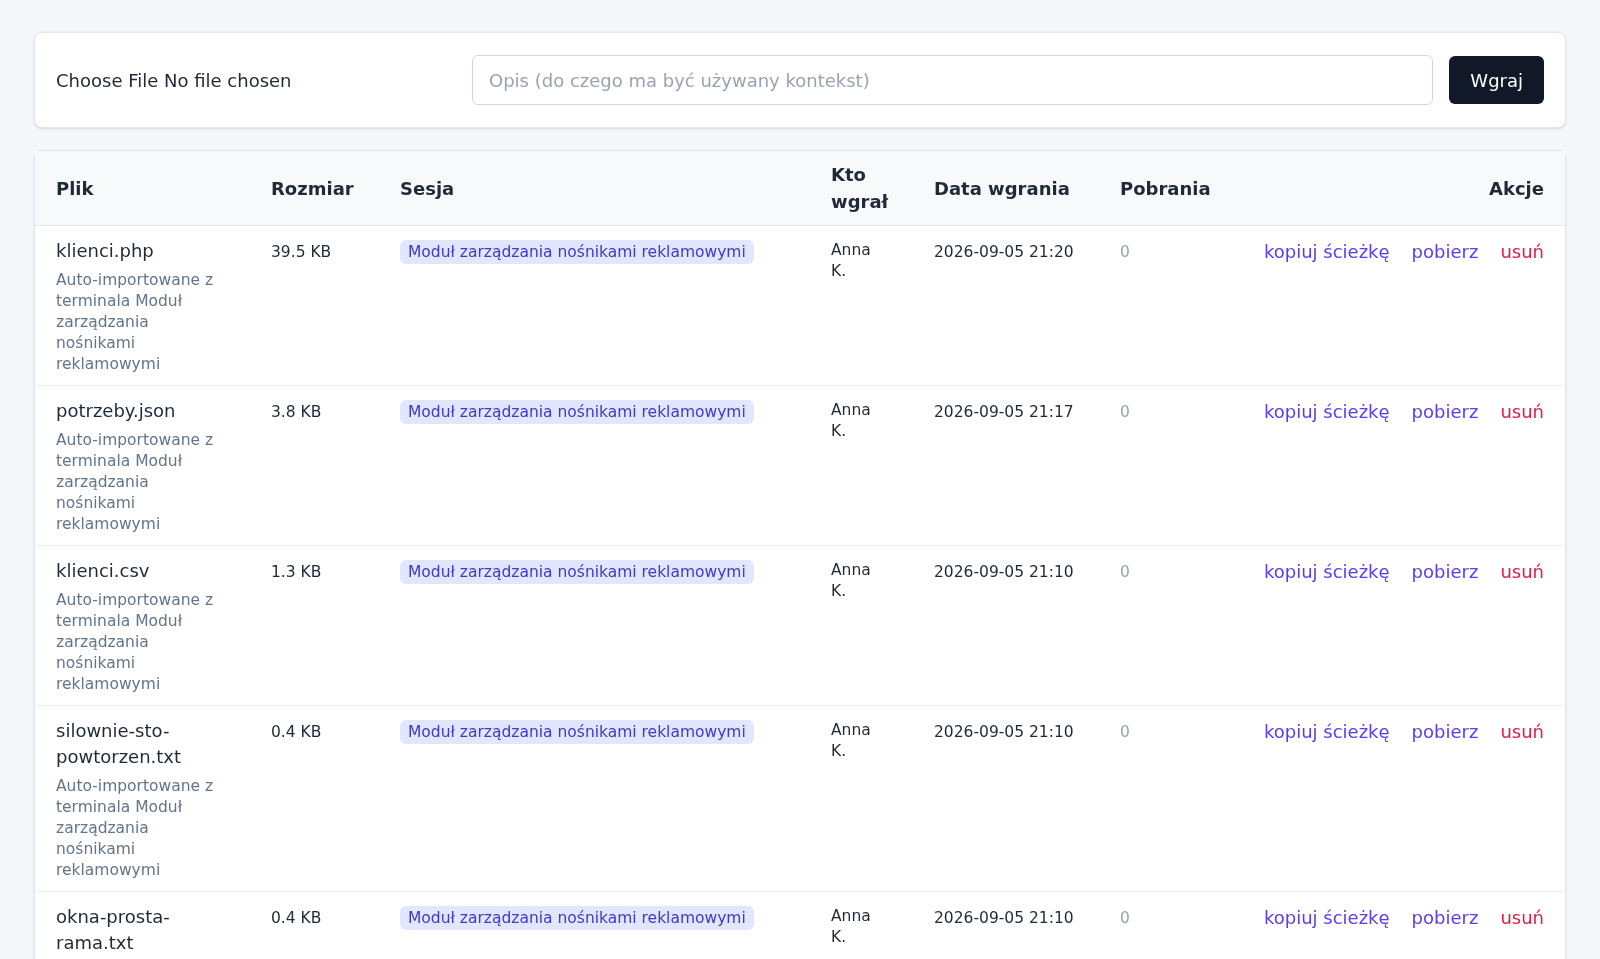 The height and width of the screenshot is (959, 1600). Describe the element at coordinates (1165, 188) in the screenshot. I see `column-header: Pobrania` at that location.